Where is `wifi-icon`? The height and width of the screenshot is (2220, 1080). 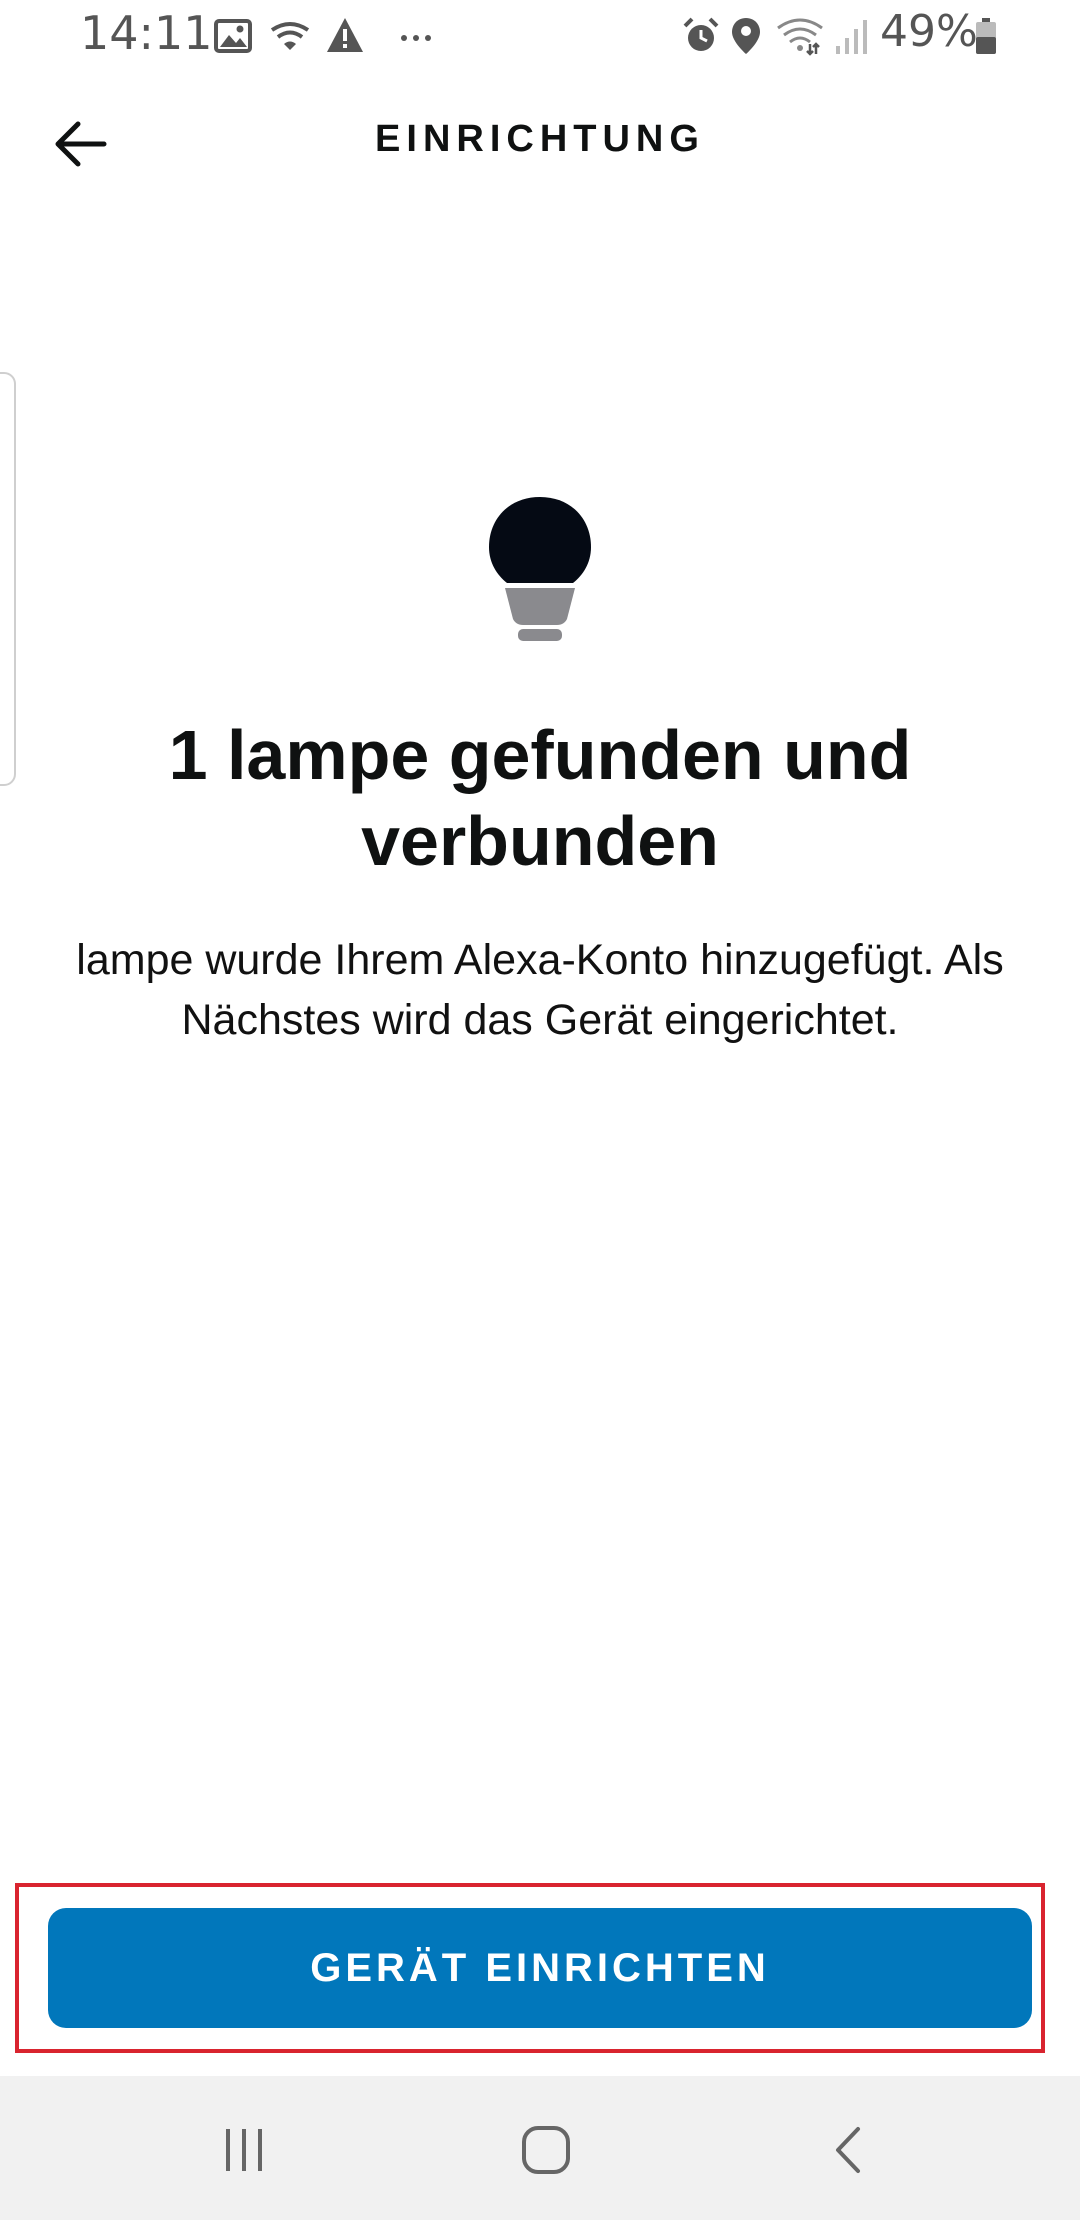 wifi-icon is located at coordinates (800, 37).